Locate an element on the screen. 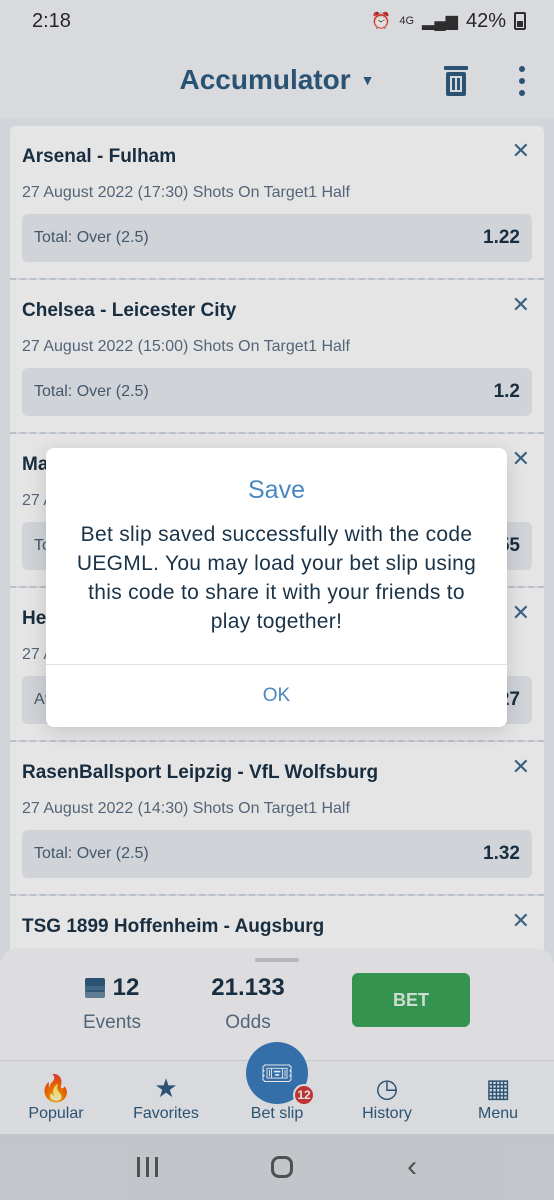 The width and height of the screenshot is (554, 1200). ok-button: OK is located at coordinates (276, 696).